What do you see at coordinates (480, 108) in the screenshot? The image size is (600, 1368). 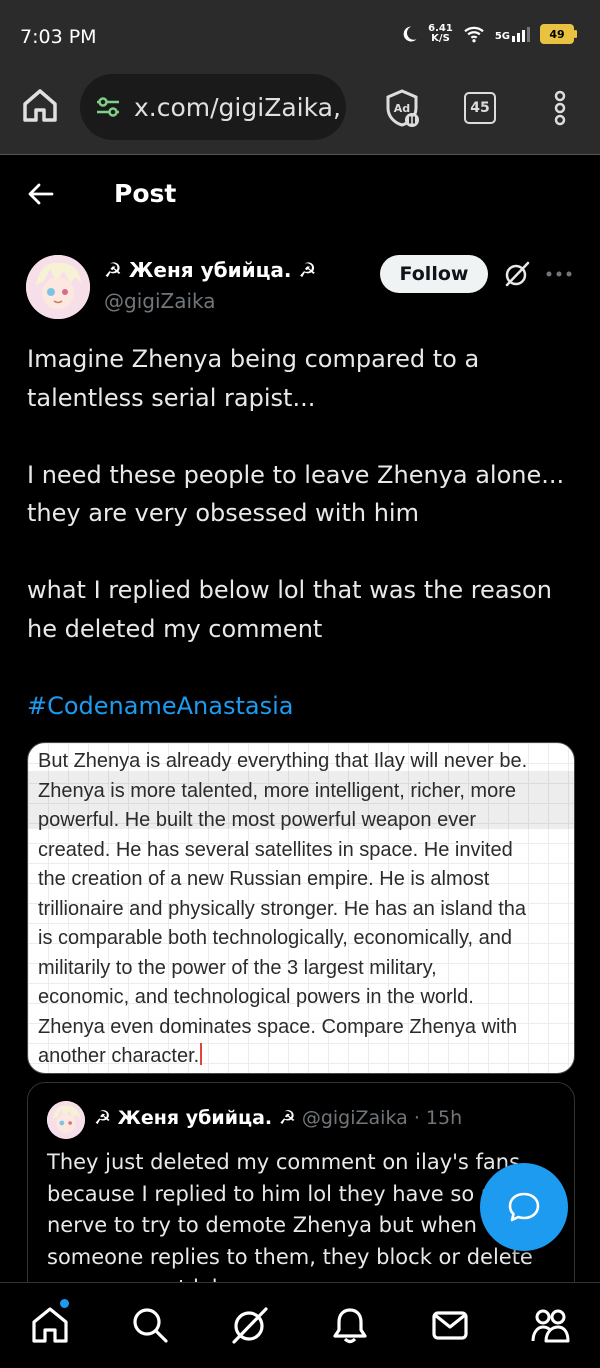 I see `tabs-button: 45` at bounding box center [480, 108].